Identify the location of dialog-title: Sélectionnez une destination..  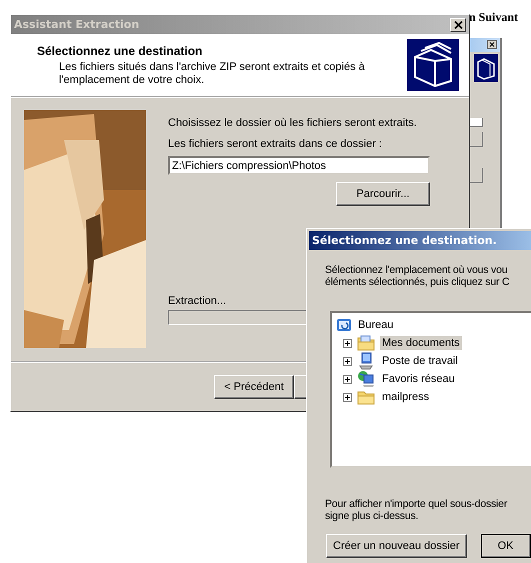
(404, 240).